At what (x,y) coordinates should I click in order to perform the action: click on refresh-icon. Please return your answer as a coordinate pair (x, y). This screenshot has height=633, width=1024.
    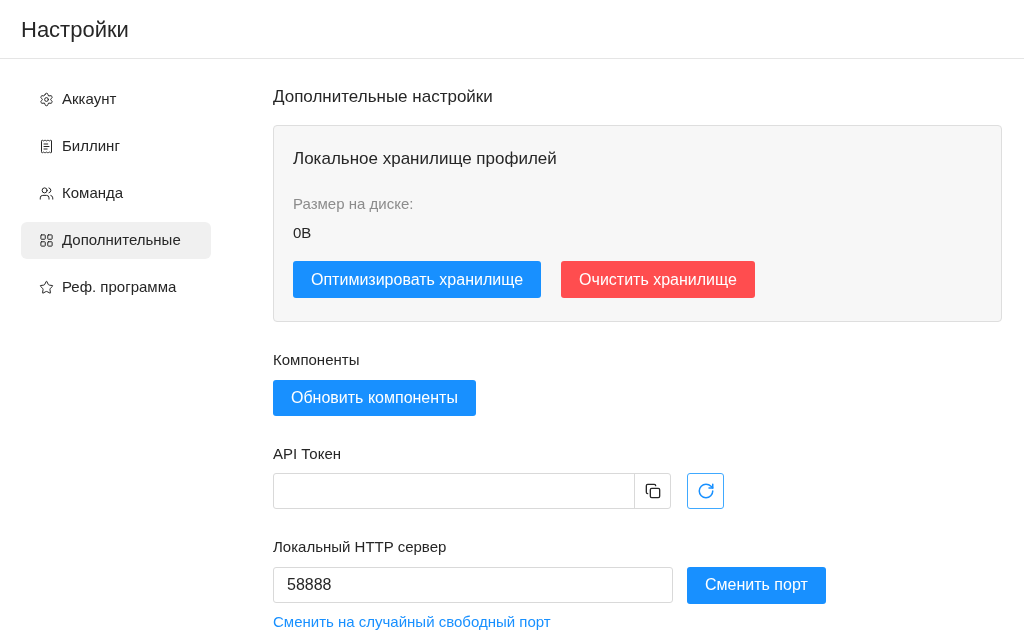
    Looking at the image, I should click on (705, 491).